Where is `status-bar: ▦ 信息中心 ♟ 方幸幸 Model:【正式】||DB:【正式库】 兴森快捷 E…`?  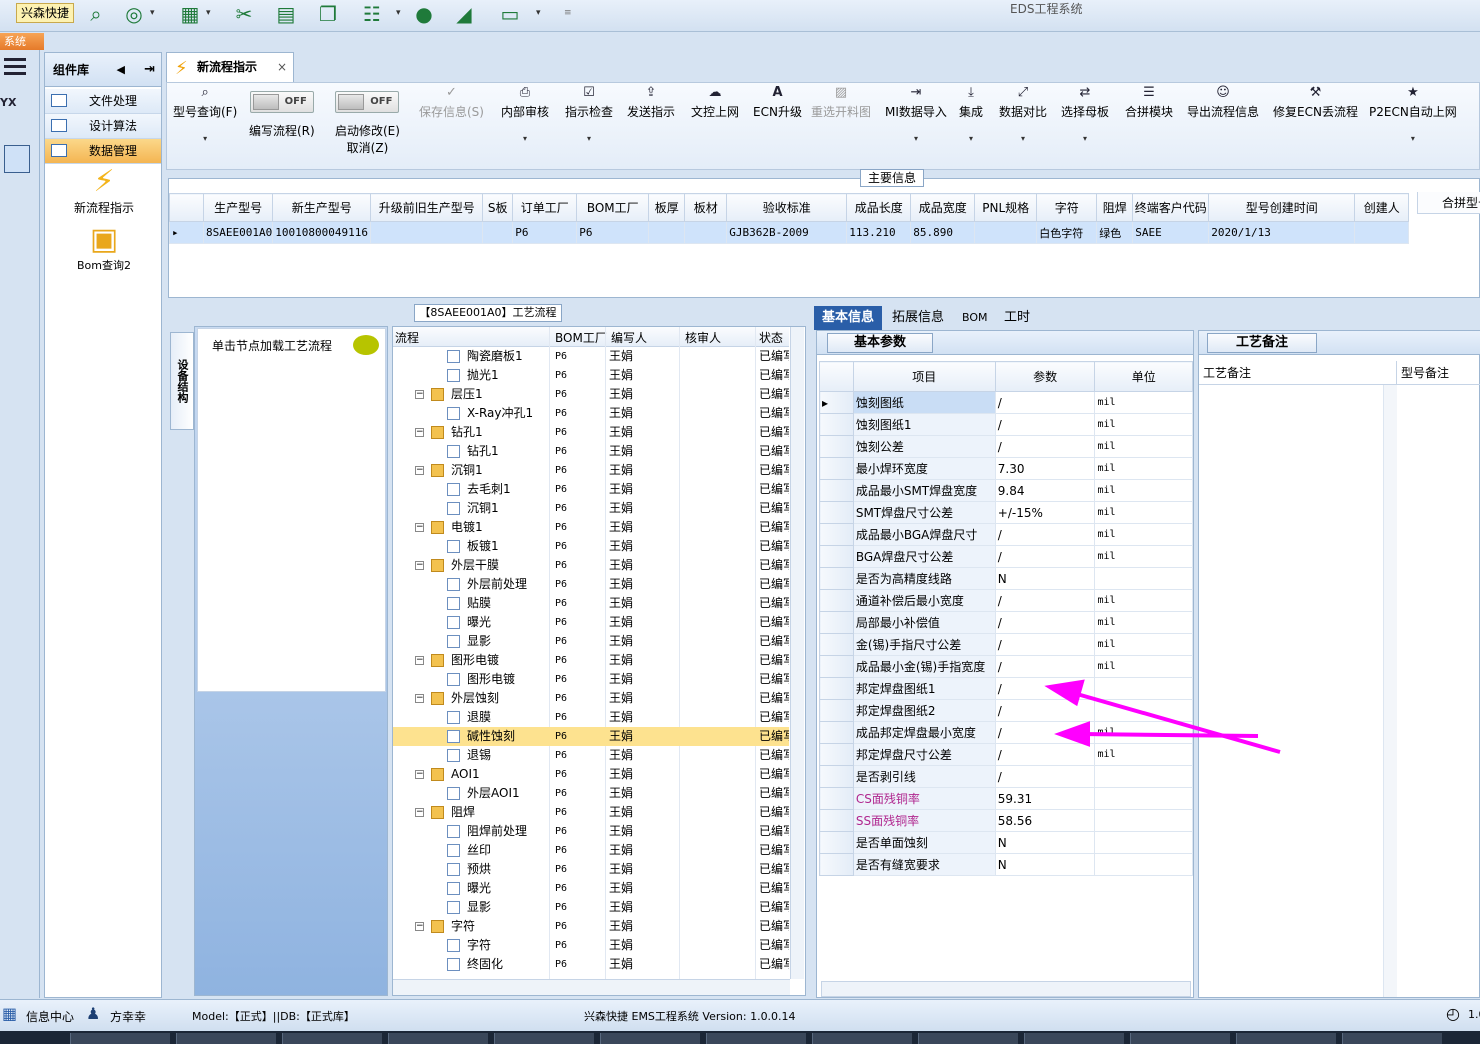 status-bar: ▦ 信息中心 ♟ 方幸幸 Model:【正式】||DB:【正式库】 兴森快捷 E… is located at coordinates (740, 1015).